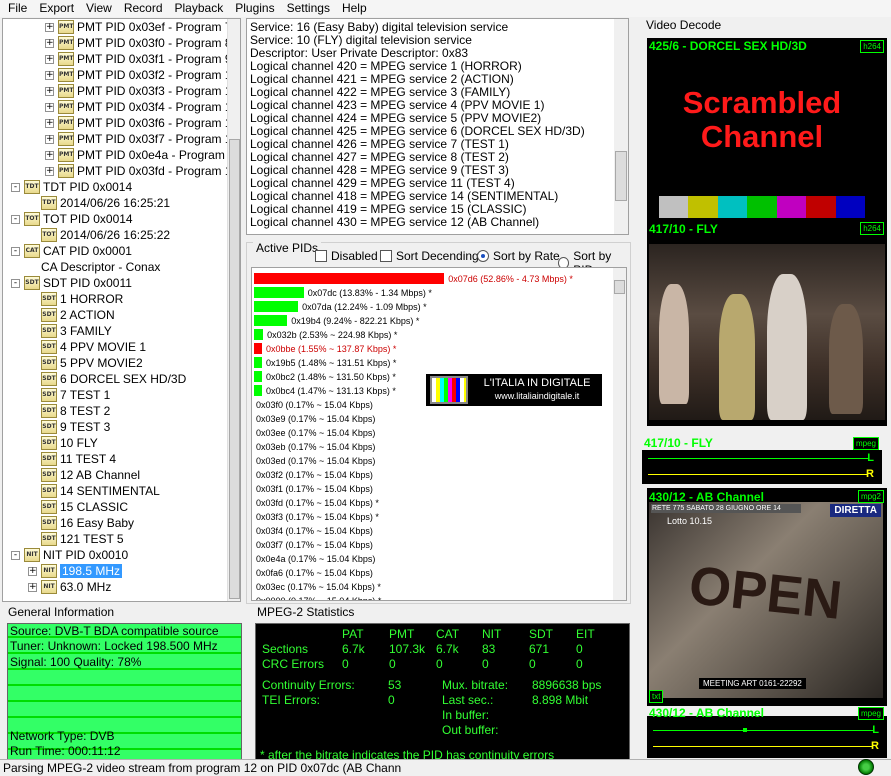 This screenshot has height=776, width=891. Describe the element at coordinates (99, 235) in the screenshot. I see `tree-node: TOT 2014/06/26 16:25:22` at that location.